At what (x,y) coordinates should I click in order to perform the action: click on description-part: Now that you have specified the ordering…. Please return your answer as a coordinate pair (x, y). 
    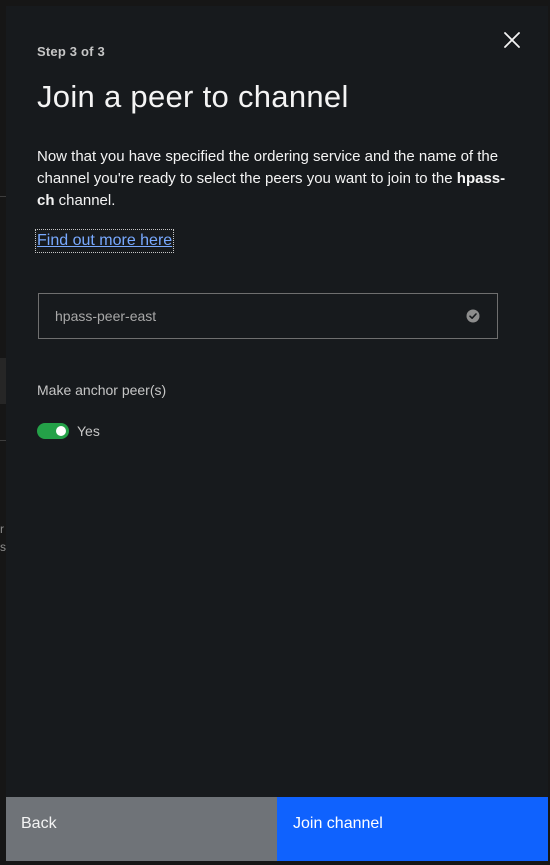
    Looking at the image, I should click on (268, 167).